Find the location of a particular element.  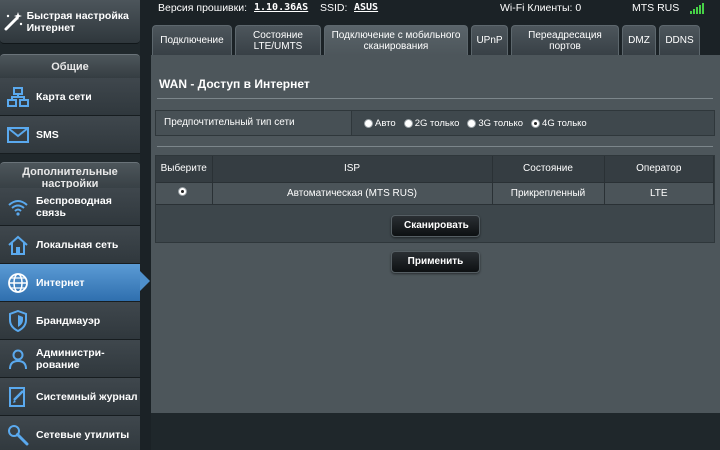

general-section-header: Общие is located at coordinates (70, 66).